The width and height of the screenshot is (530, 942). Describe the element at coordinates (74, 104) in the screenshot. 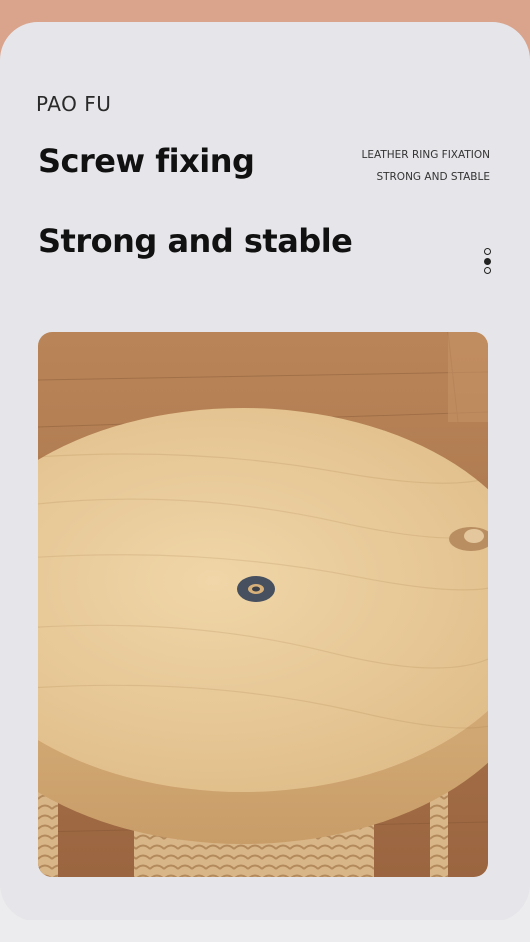

I see `brand-name: PAO FU` at that location.